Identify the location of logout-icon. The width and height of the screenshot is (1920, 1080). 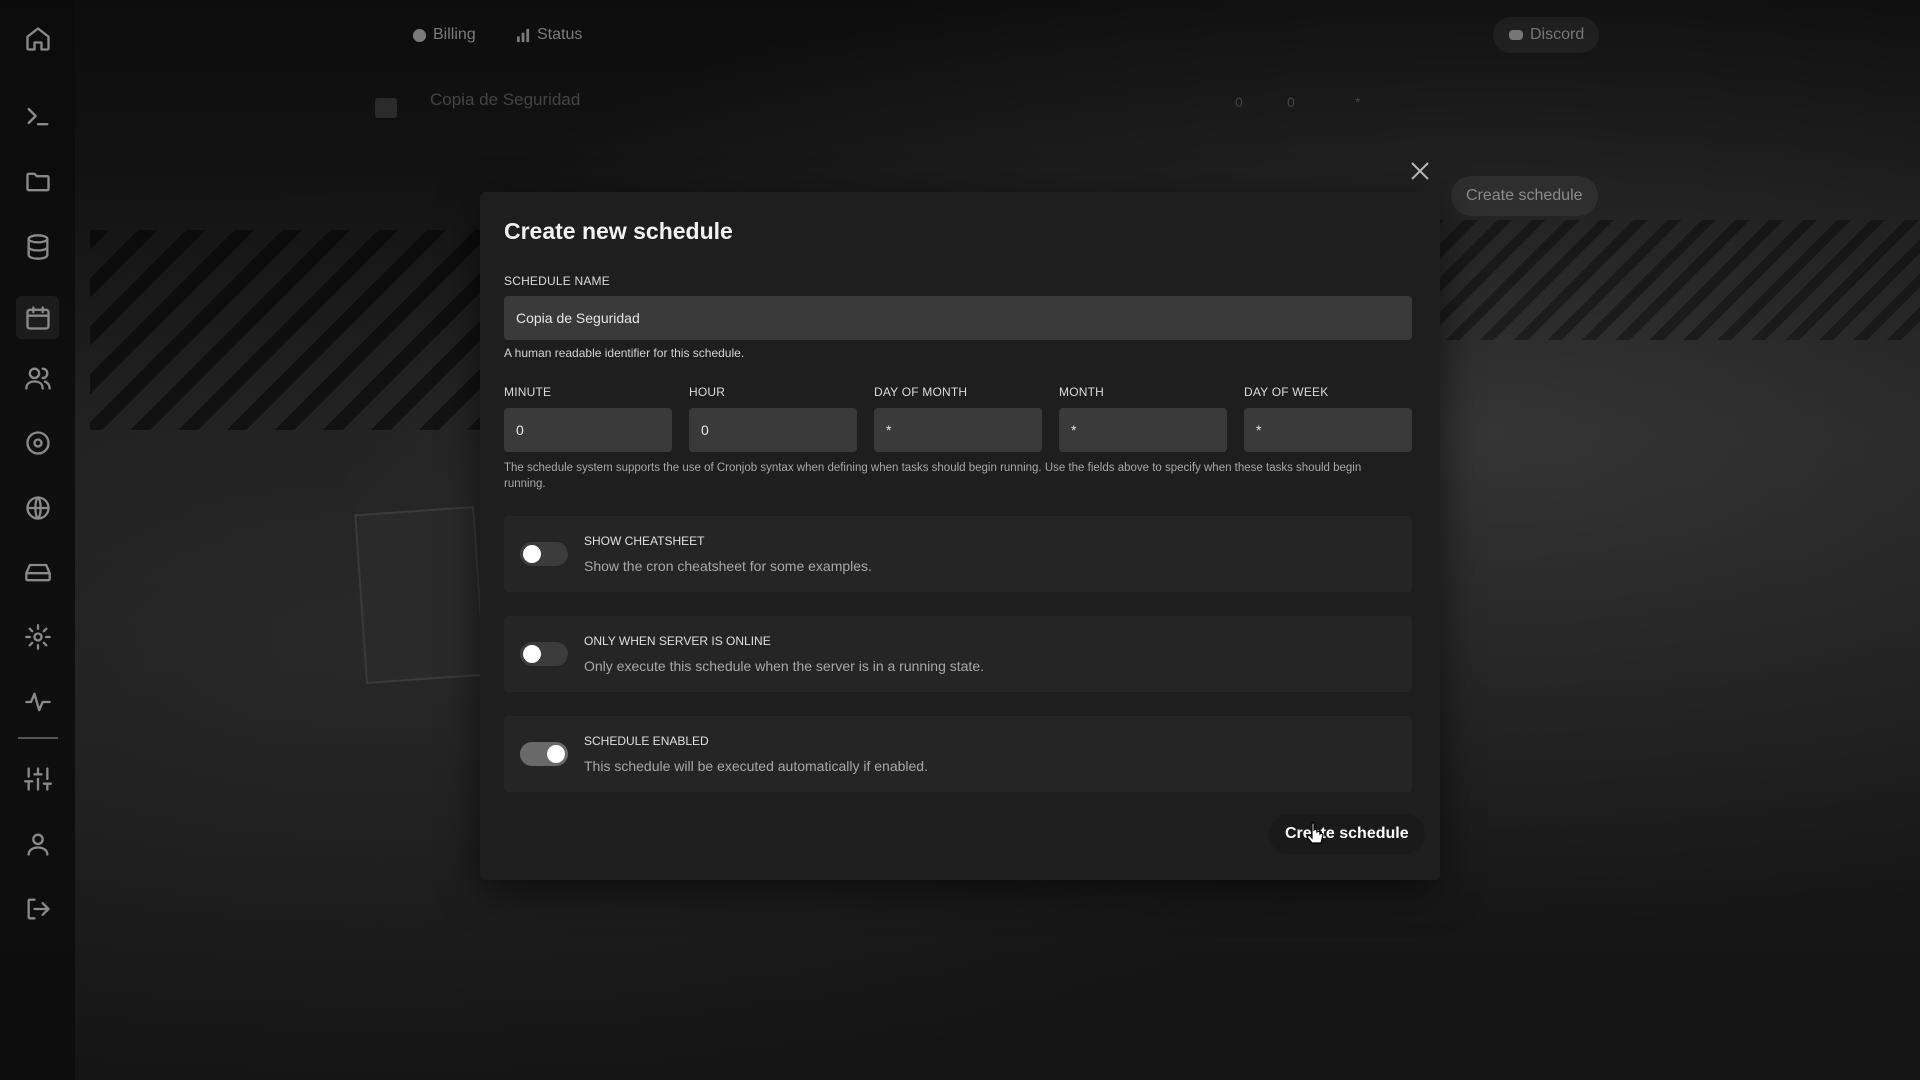
(37, 908).